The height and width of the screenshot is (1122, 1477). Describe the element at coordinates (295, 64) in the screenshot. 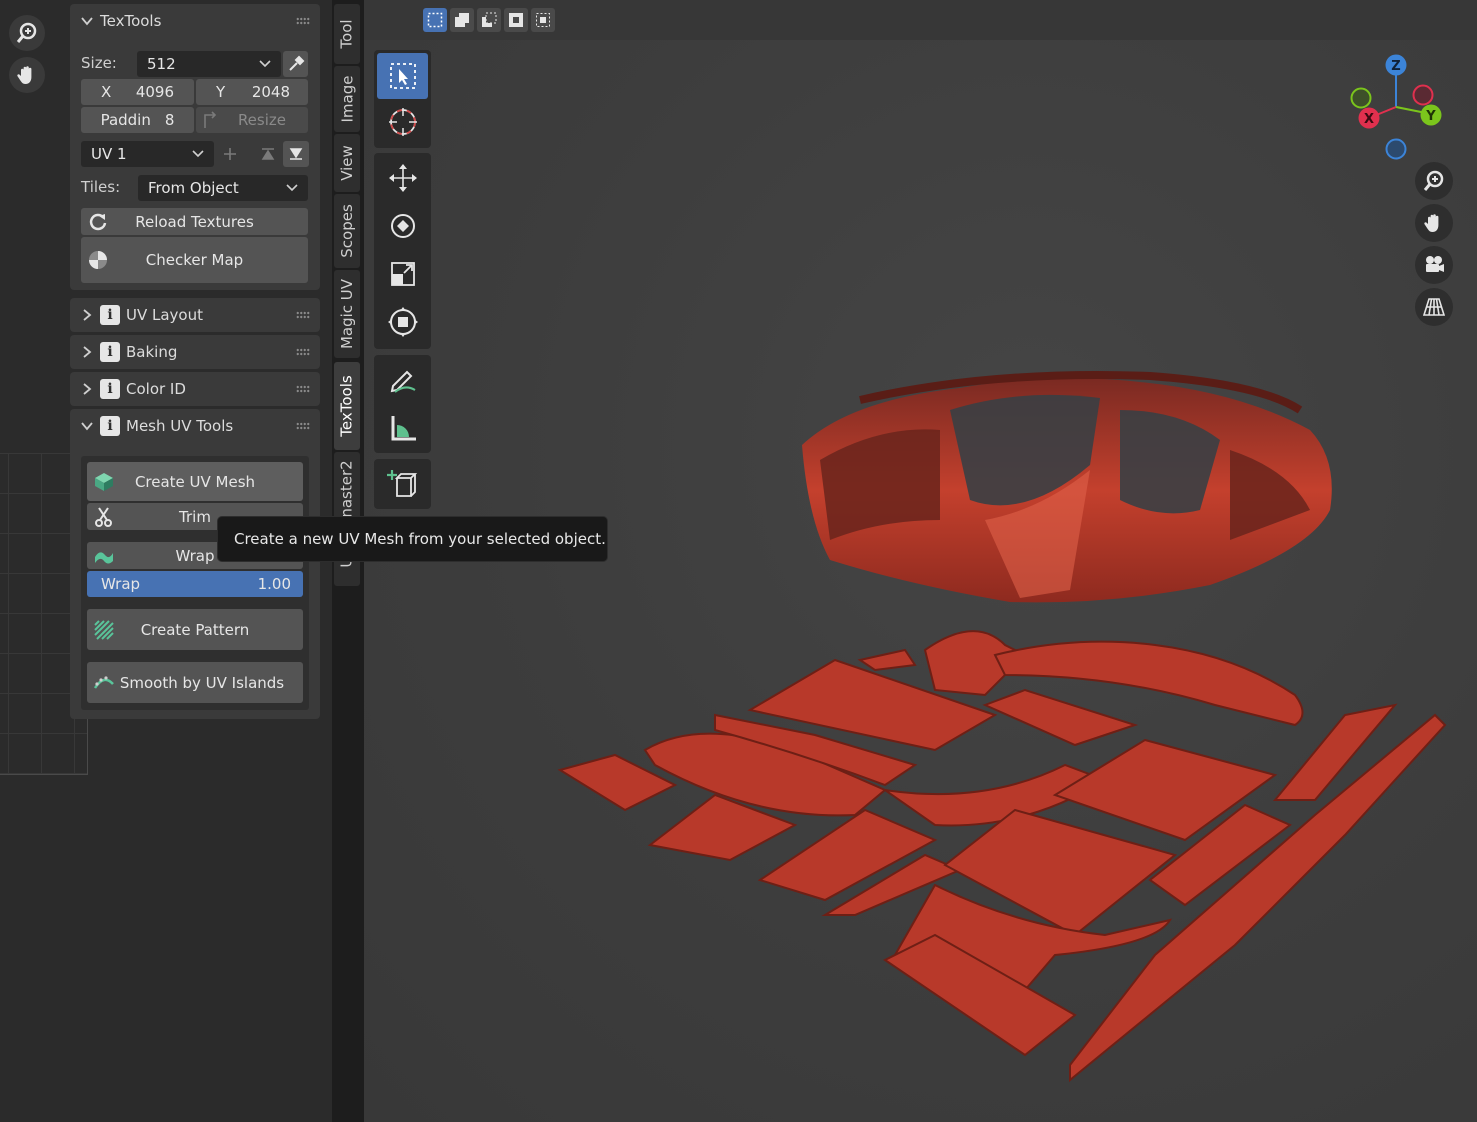

I see `eyedropper-button` at that location.